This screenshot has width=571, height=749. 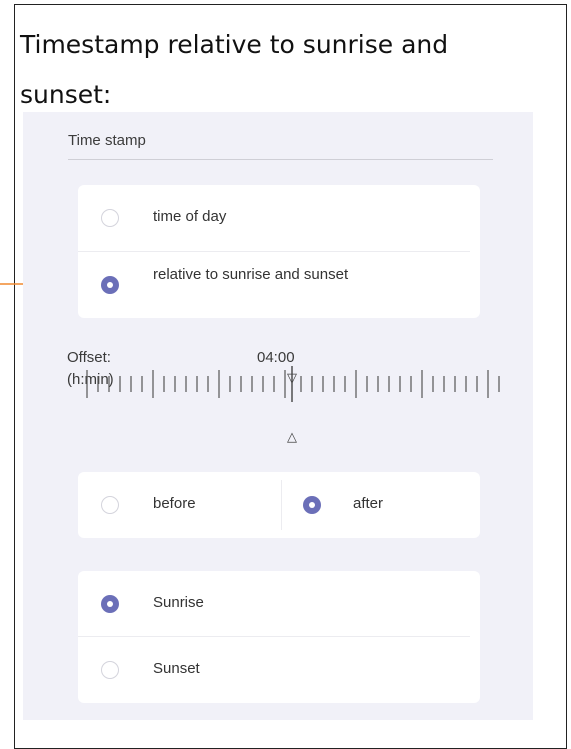 What do you see at coordinates (251, 274) in the screenshot?
I see `option-relative-sun-label: relative to sunrise and sunset` at bounding box center [251, 274].